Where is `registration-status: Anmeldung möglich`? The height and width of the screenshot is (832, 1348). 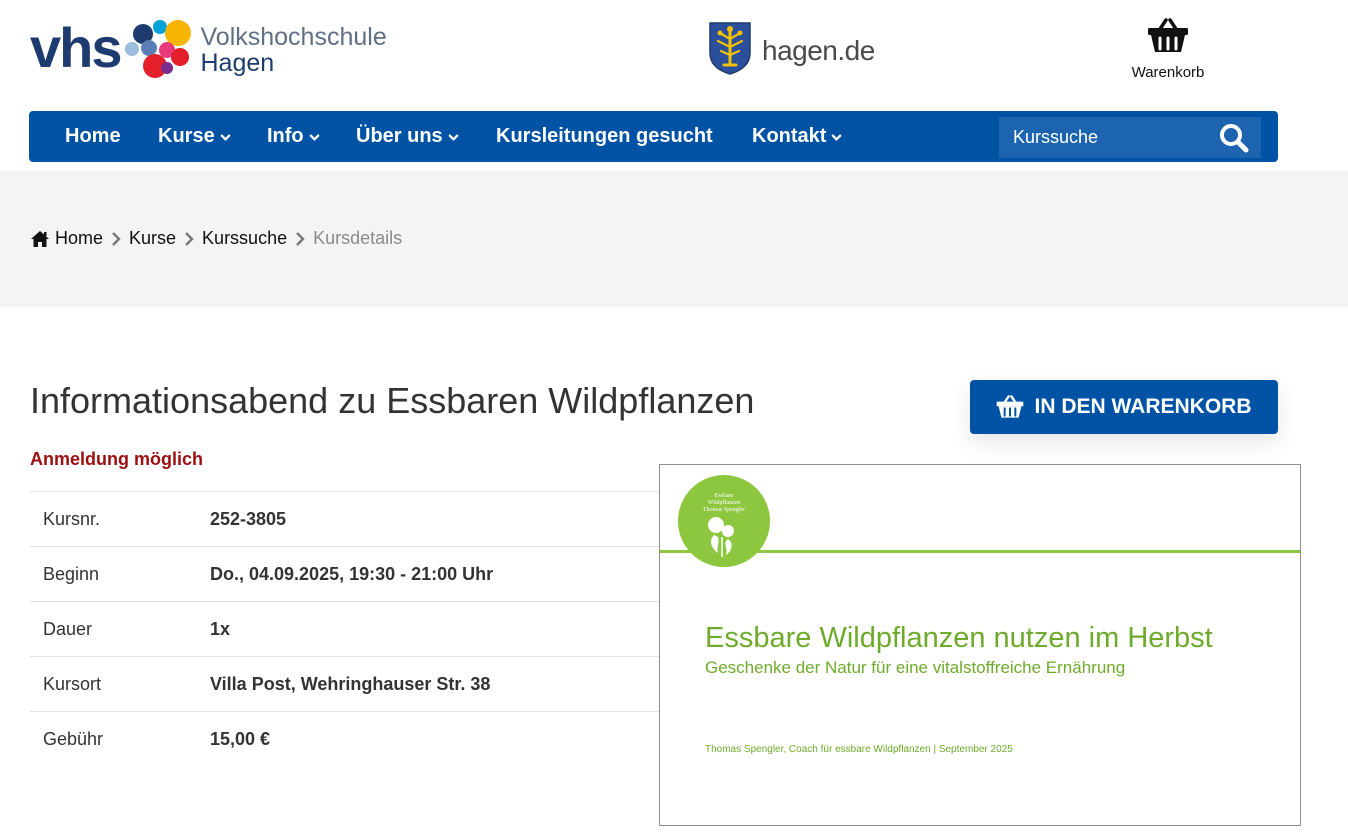 registration-status: Anmeldung möglich is located at coordinates (116, 459).